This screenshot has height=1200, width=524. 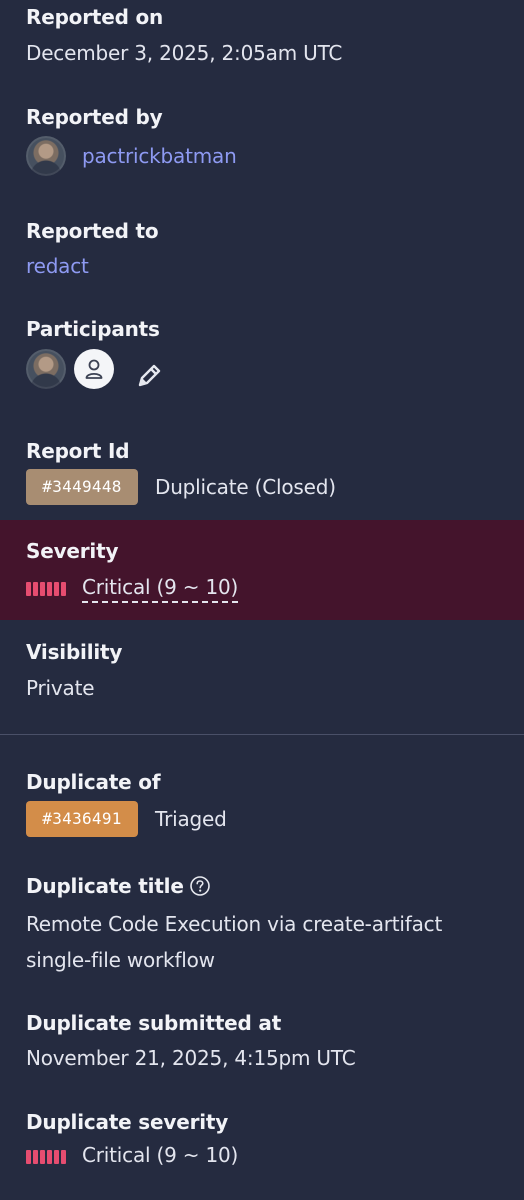 I want to click on duplicate-severity-section: Duplicate severity Critical (9 ~ 10), so click(x=262, y=1152).